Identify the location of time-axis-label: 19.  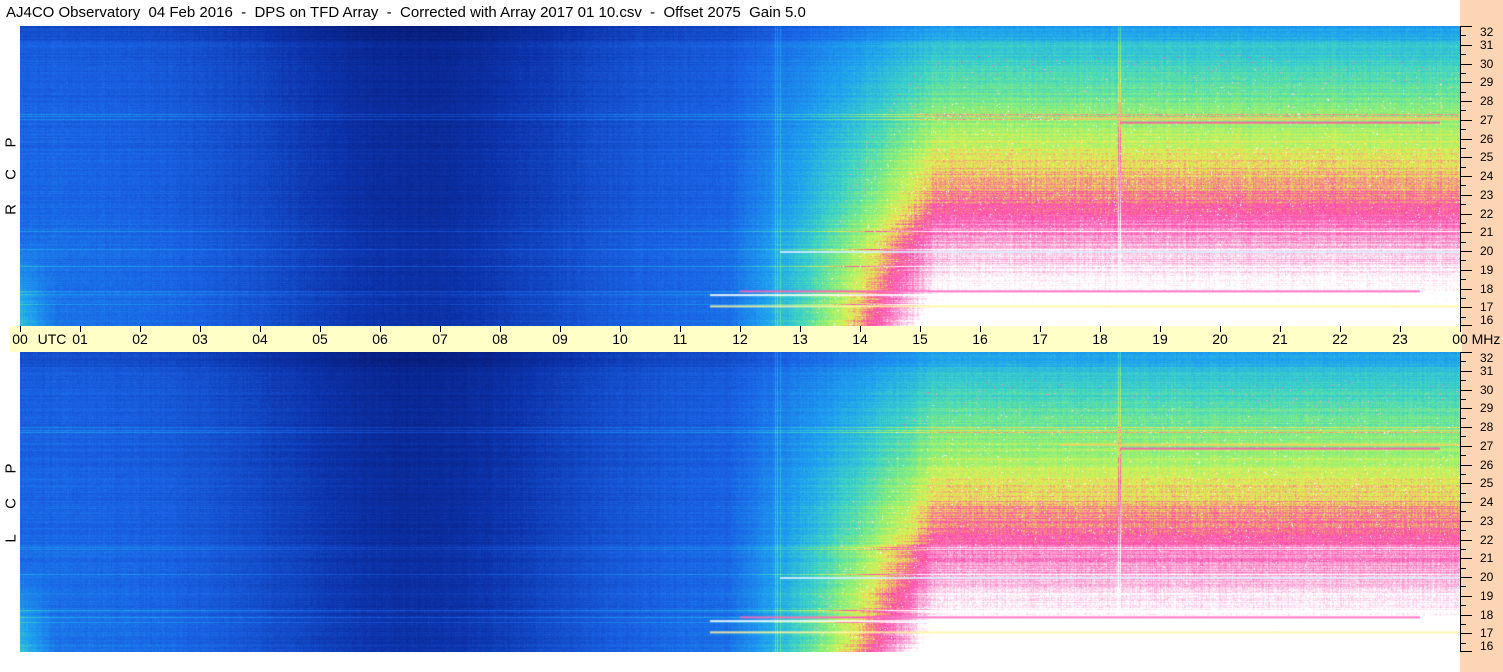
(1160, 339).